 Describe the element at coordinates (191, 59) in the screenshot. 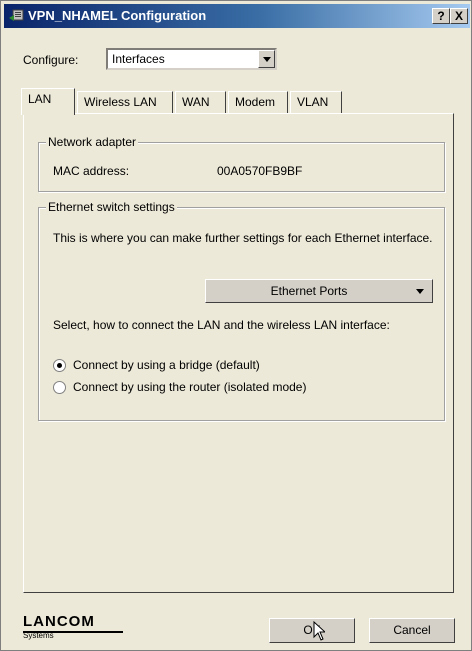

I see `configure-select: Interfaces` at that location.